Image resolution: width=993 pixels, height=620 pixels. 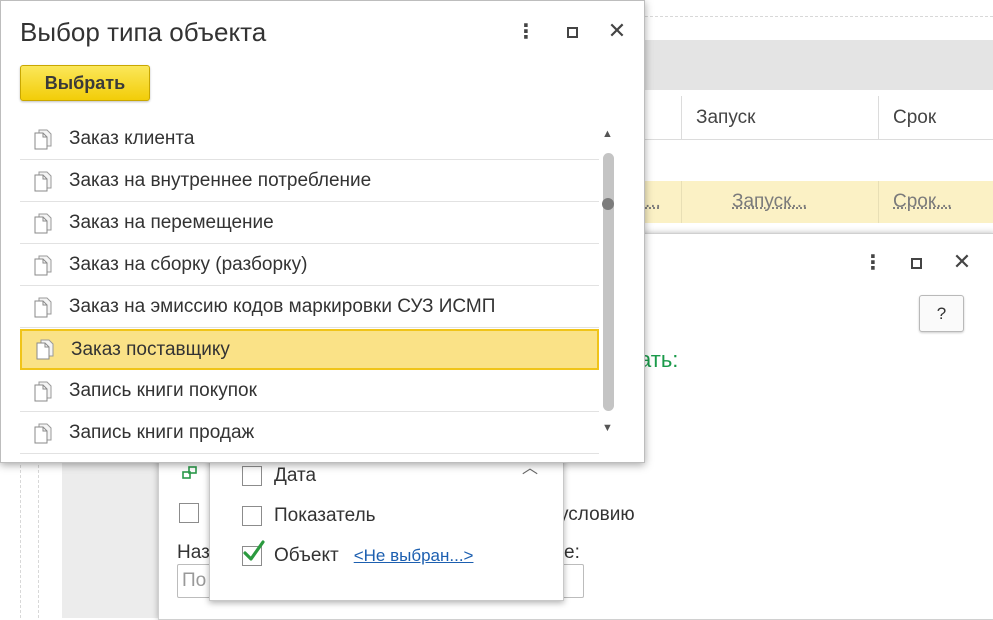 What do you see at coordinates (941, 313) in the screenshot?
I see `help-button: ?` at bounding box center [941, 313].